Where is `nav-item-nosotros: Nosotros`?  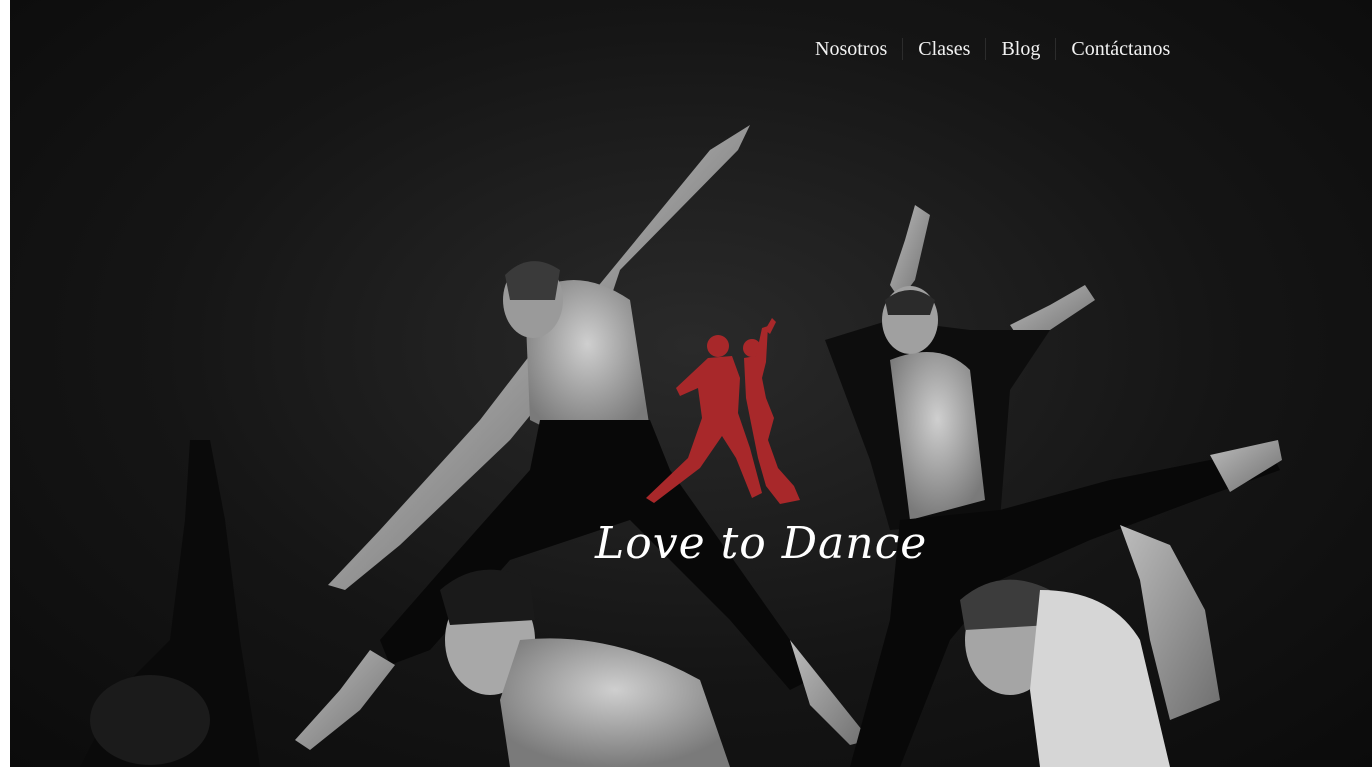 nav-item-nosotros: Nosotros is located at coordinates (851, 49).